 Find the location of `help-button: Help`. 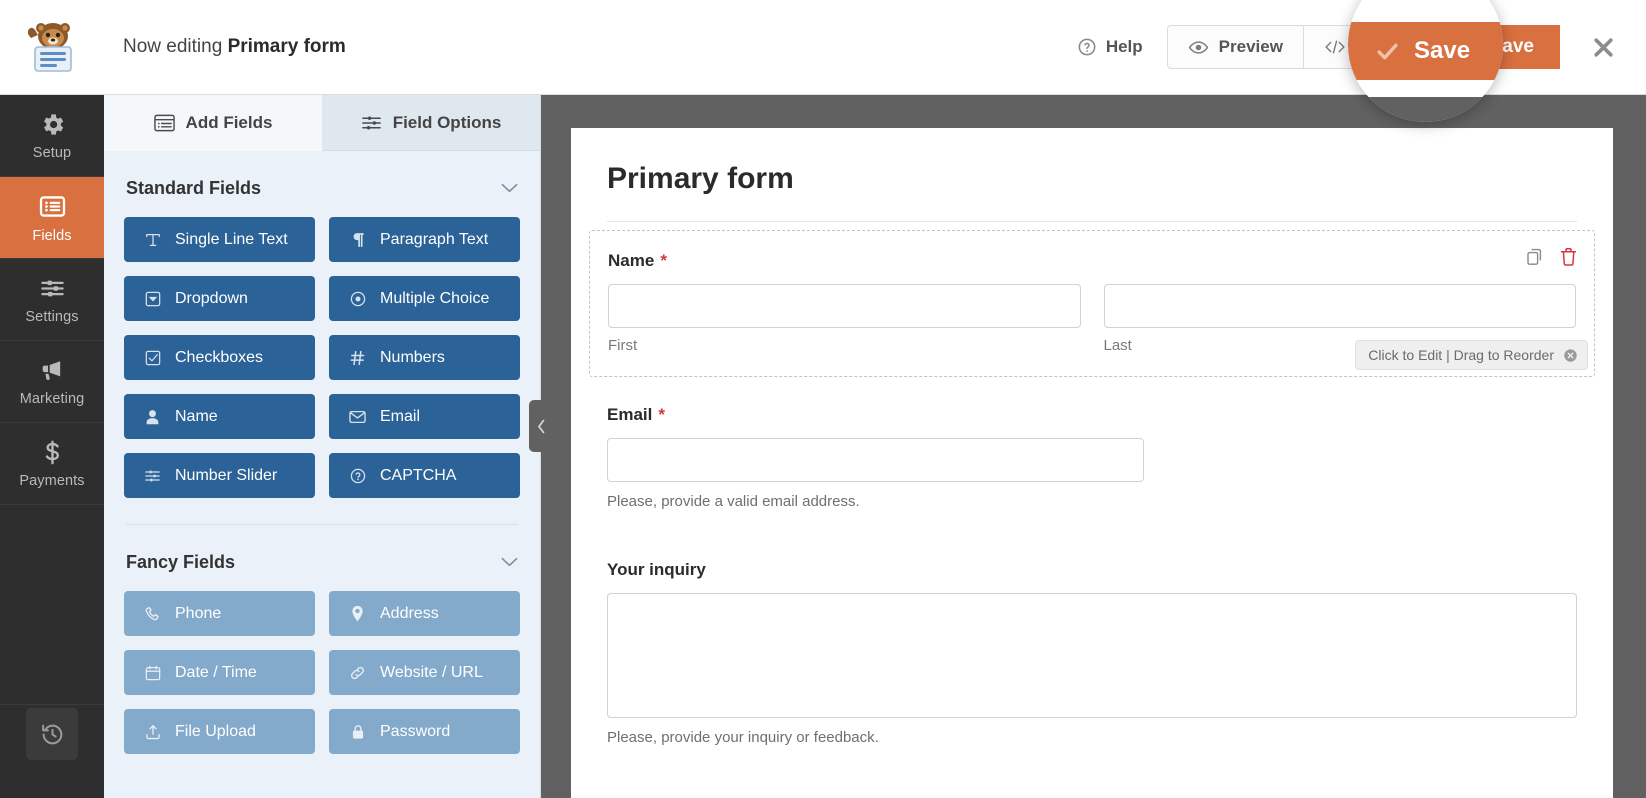

help-button: Help is located at coordinates (1110, 47).